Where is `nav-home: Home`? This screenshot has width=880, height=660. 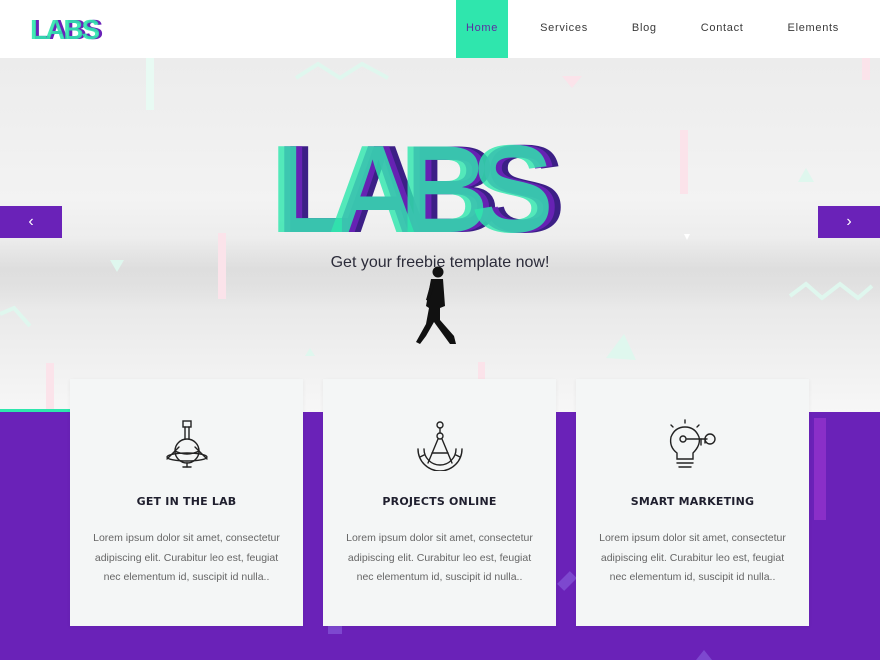 nav-home: Home is located at coordinates (482, 29).